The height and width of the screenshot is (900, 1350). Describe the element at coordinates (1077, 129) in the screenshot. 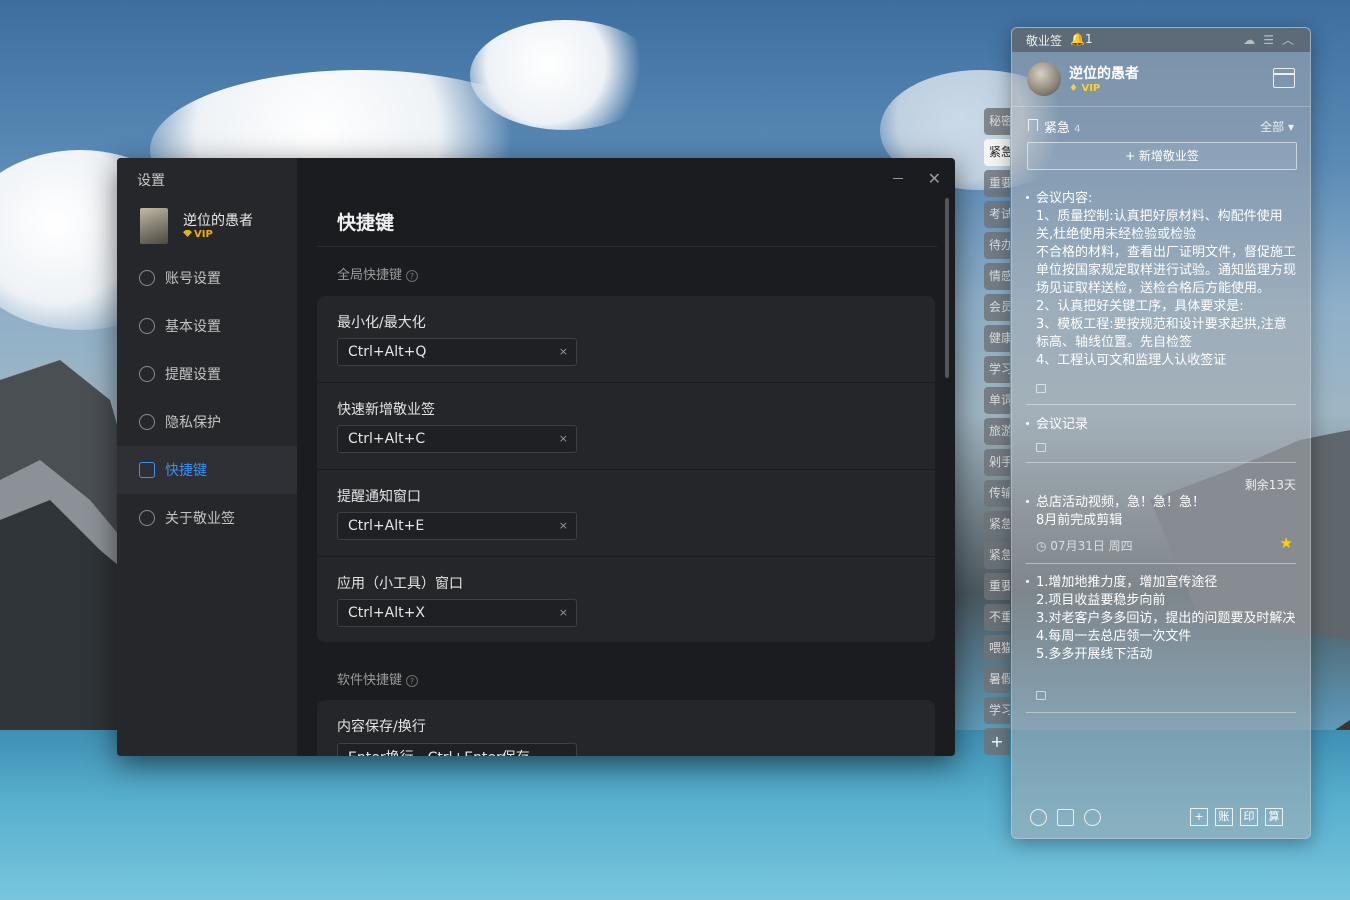

I see `category-count: 4` at that location.